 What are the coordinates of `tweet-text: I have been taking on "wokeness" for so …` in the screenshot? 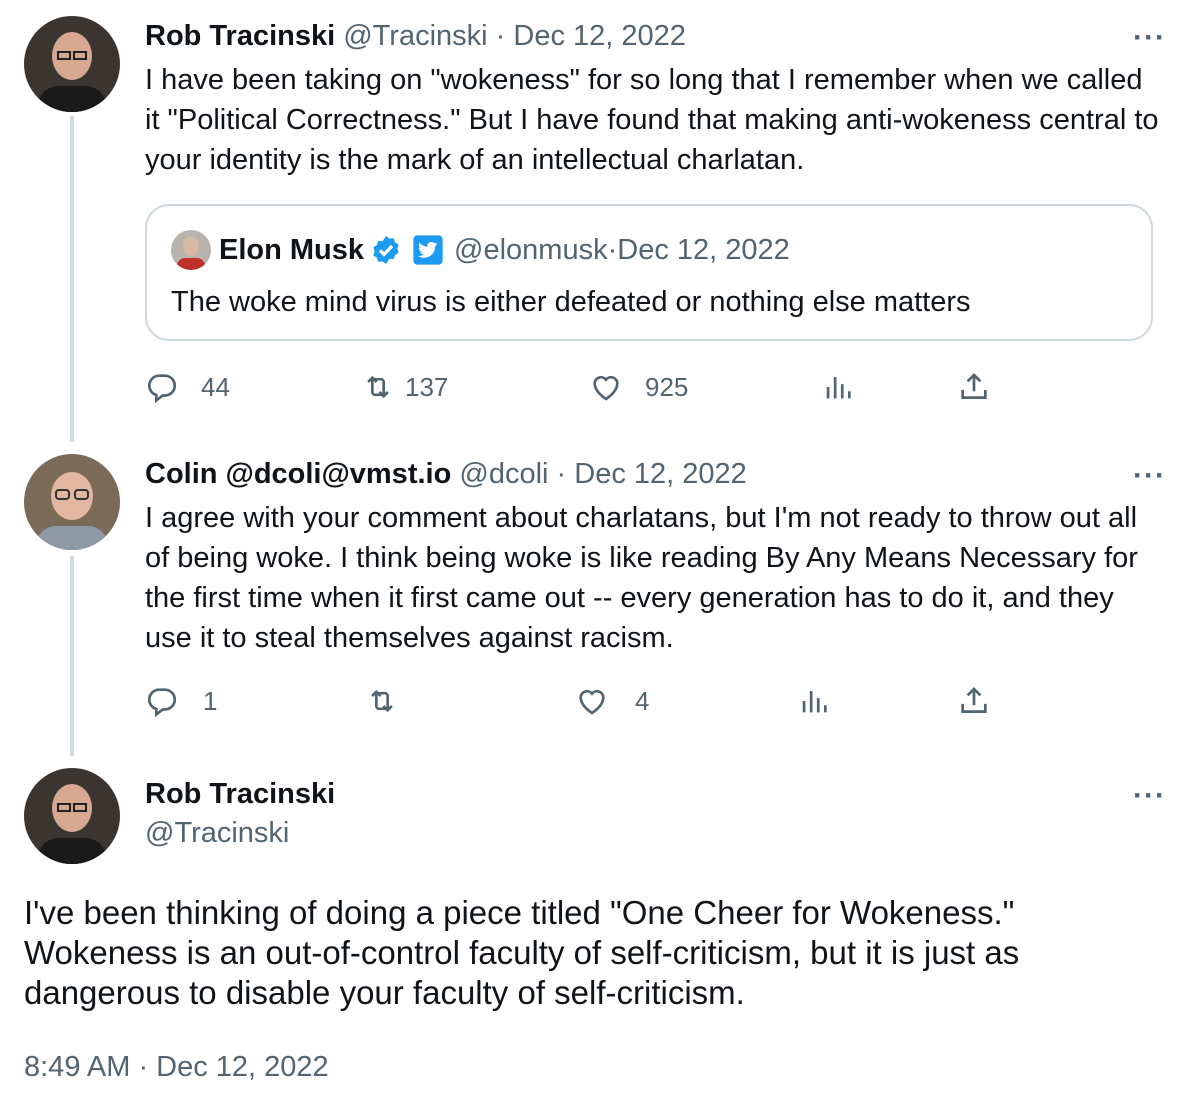 It's located at (652, 120).